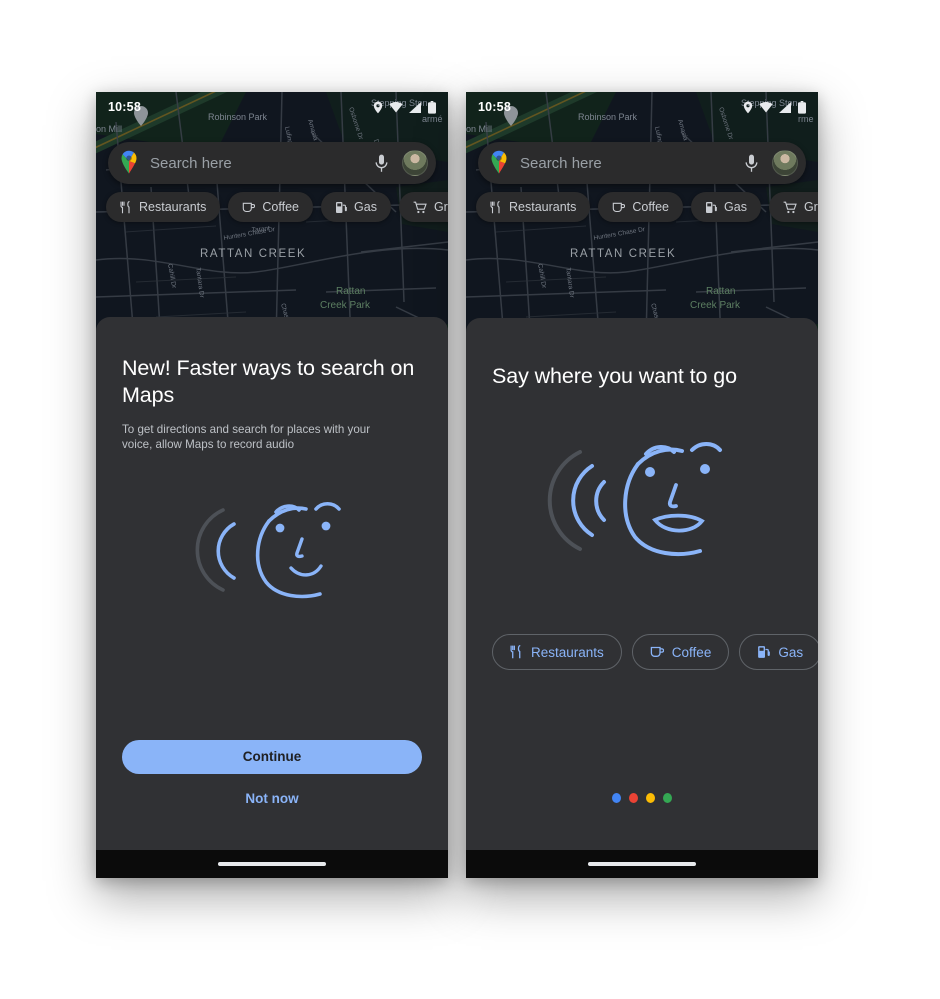  I want to click on search-bar-left: Search here, so click(272, 163).